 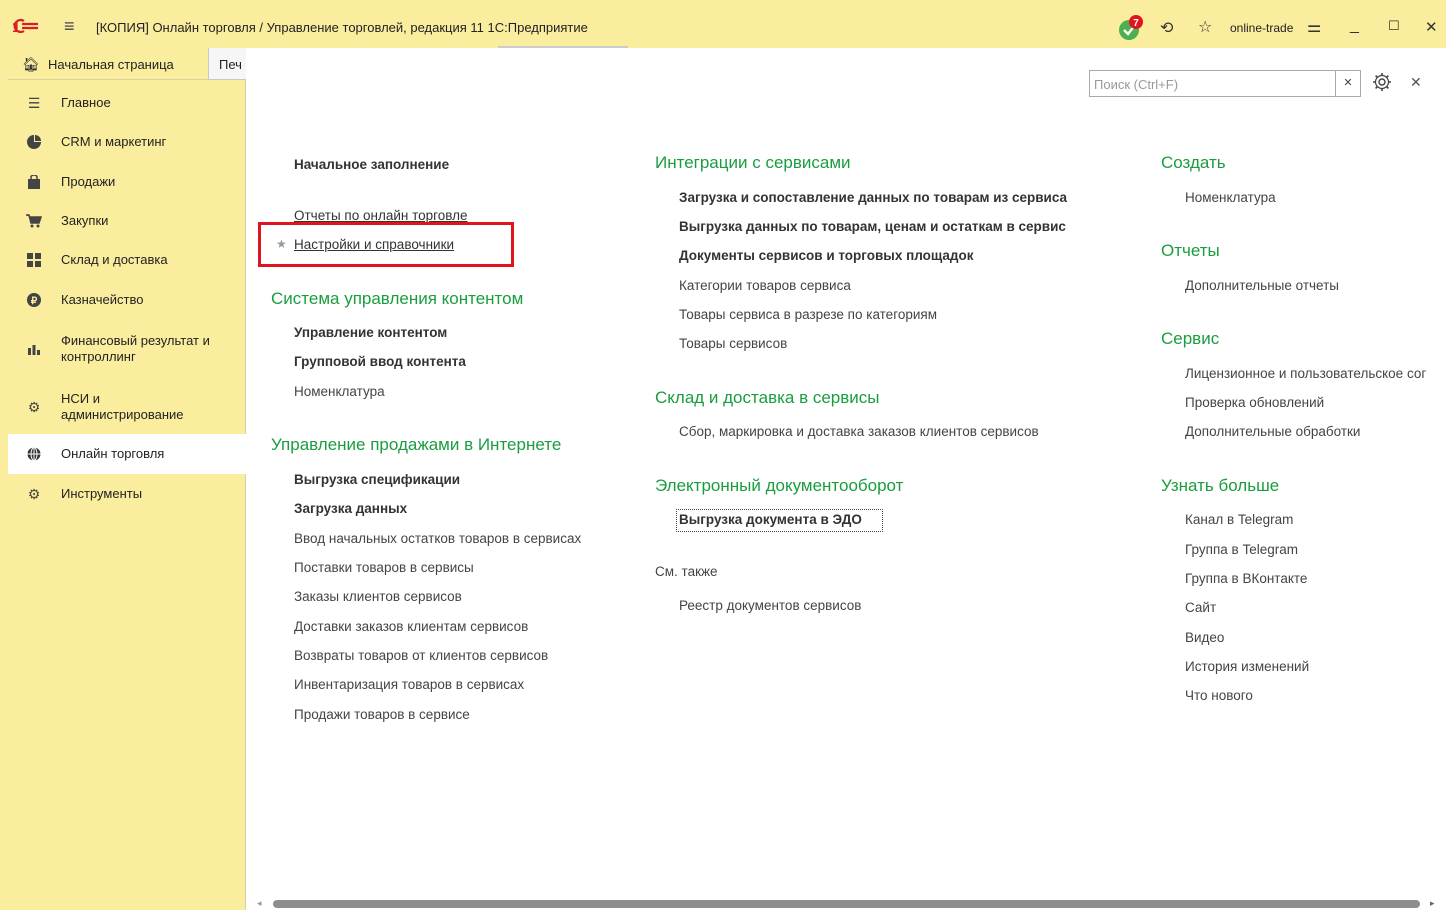 What do you see at coordinates (86, 102) in the screenshot?
I see `sidebar-item-label: Главное` at bounding box center [86, 102].